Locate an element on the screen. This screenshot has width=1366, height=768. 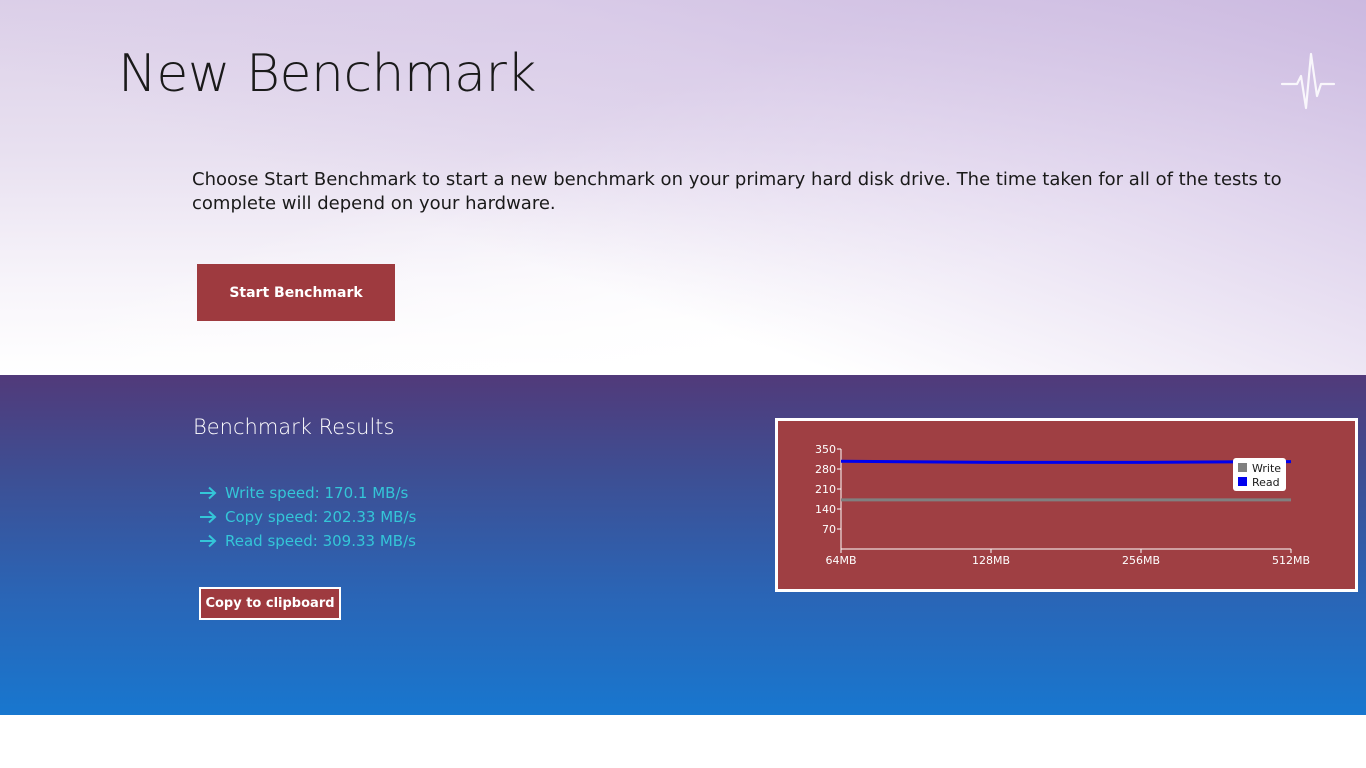
start-benchmark-button: Start Benchmark is located at coordinates (296, 292).